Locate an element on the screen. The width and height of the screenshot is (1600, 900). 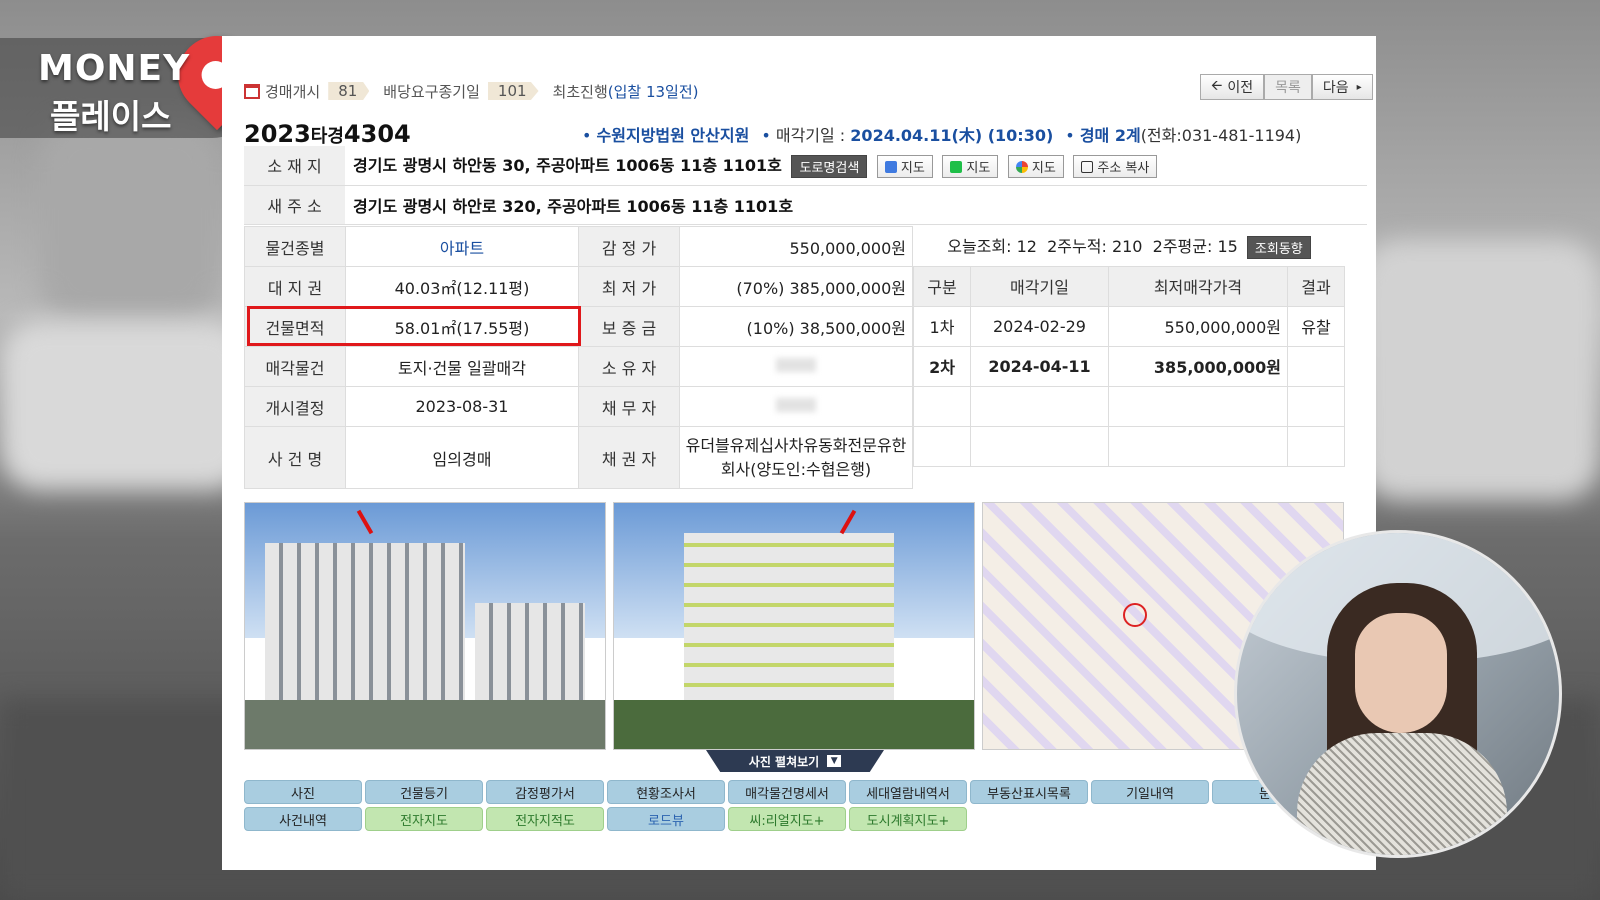
background-truck is located at coordinates (1480, 370).